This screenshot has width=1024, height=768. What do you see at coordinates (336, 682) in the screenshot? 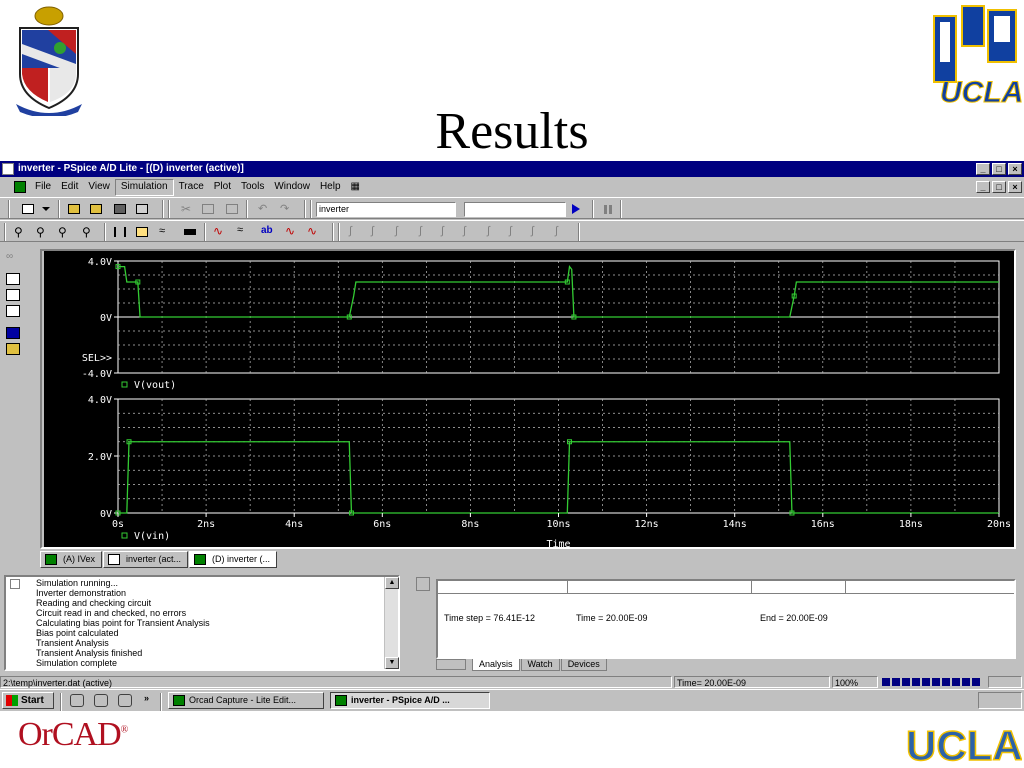
I see `status-file-path: 2:\temp\inverter.dat (active)` at bounding box center [336, 682].